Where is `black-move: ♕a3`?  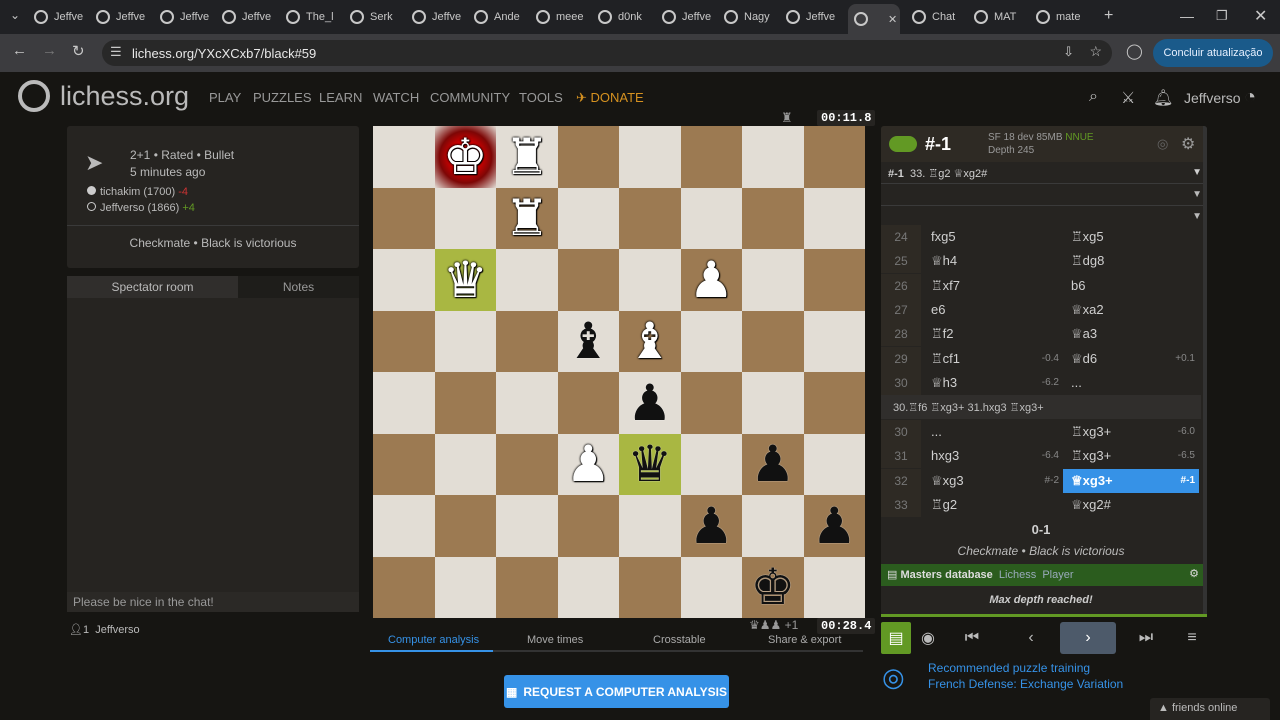 black-move: ♕a3 is located at coordinates (1084, 334).